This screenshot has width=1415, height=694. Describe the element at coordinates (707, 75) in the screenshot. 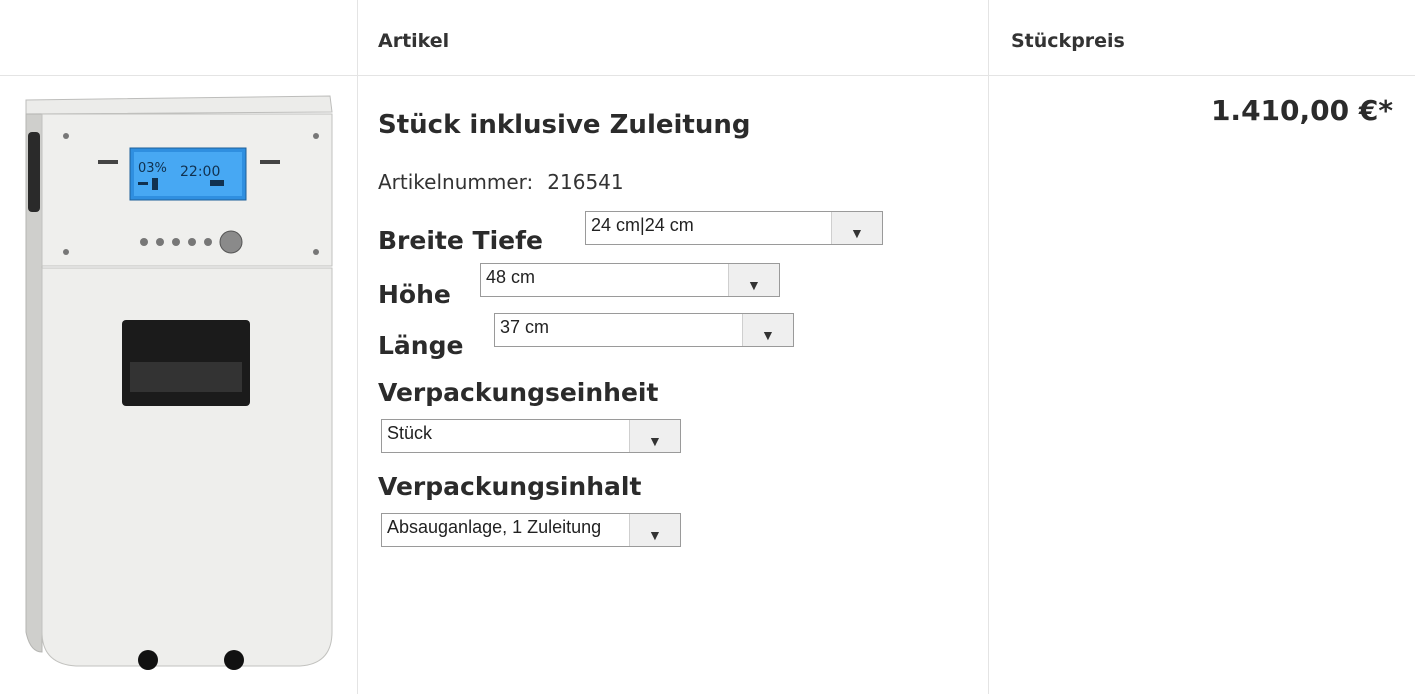

I see `header-divider` at that location.